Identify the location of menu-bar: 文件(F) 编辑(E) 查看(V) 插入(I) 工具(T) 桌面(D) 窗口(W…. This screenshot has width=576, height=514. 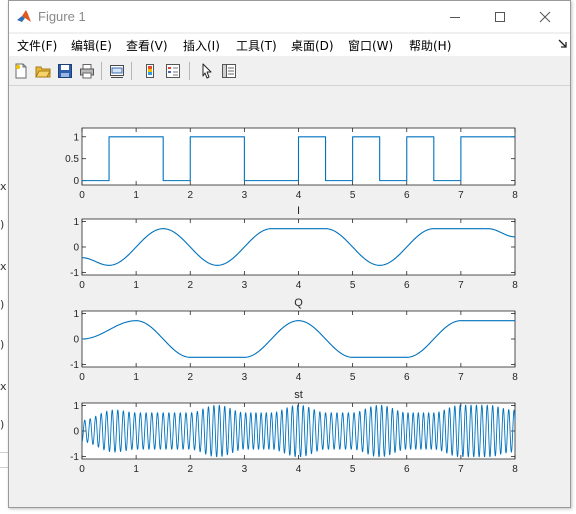
(289, 45).